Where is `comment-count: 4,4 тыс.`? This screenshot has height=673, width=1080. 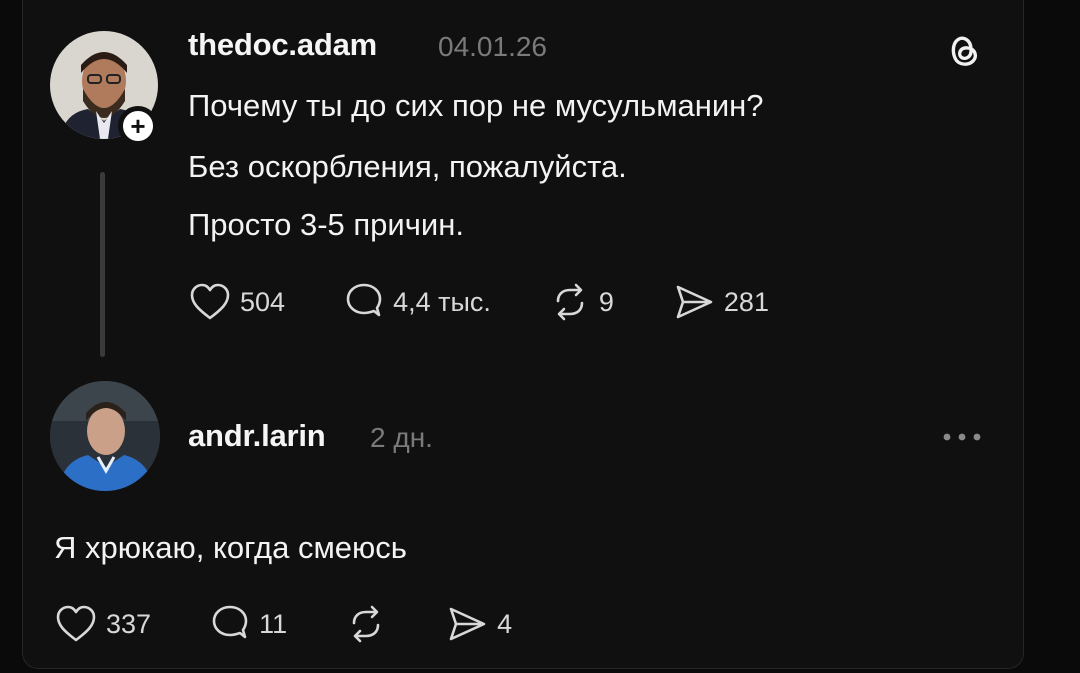
comment-count: 4,4 тыс. is located at coordinates (442, 301).